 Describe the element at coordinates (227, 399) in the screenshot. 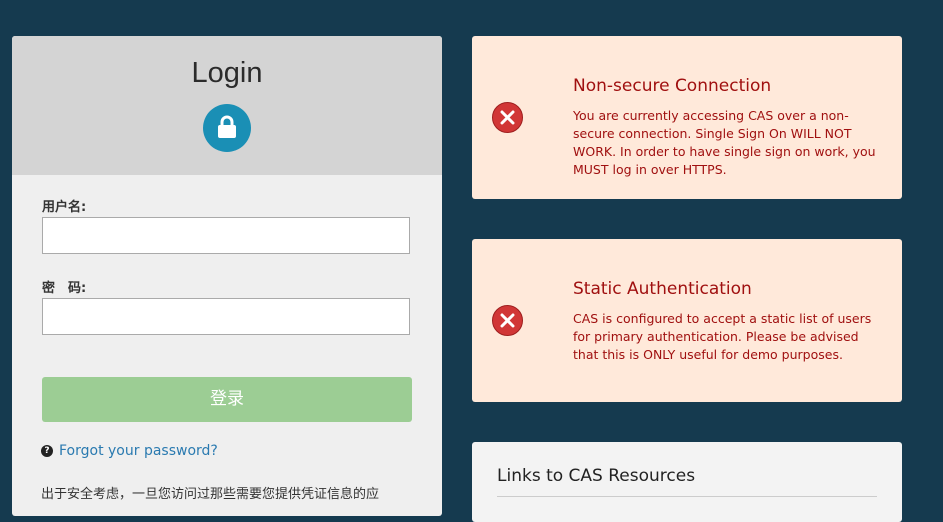

I see `login-button: 登录` at that location.